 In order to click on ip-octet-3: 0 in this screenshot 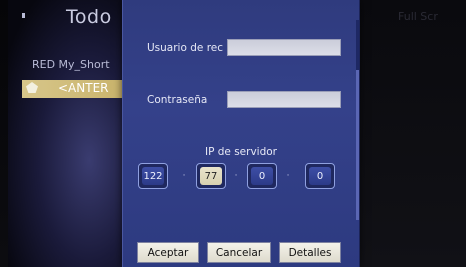, I will do `click(262, 176)`.